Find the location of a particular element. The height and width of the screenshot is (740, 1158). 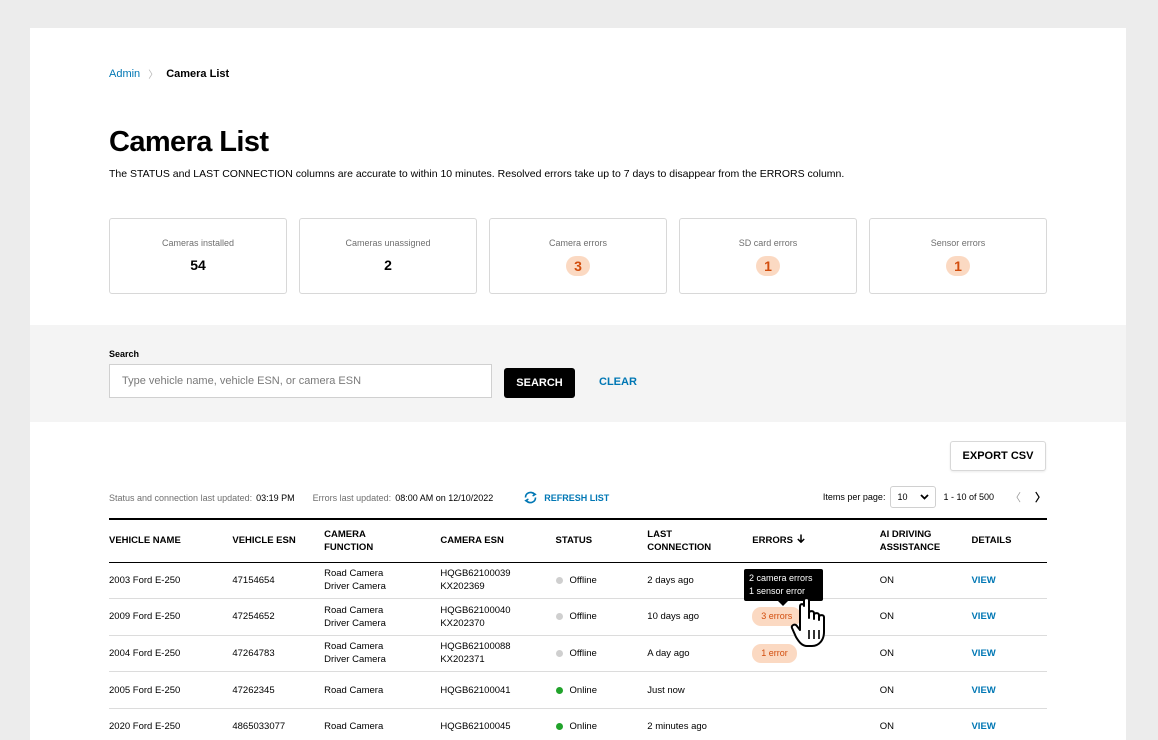

stat-label: Sensor errors is located at coordinates (958, 243).